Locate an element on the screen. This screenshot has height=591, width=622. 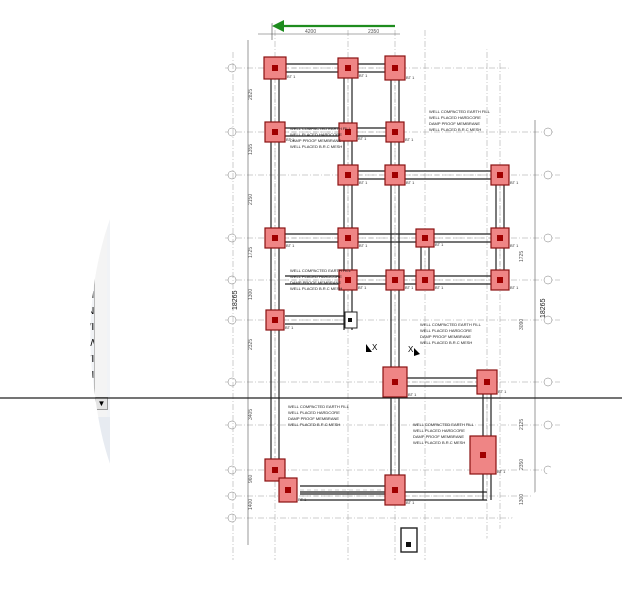
right-dimension: 1300 is located at coordinates (522, 499).